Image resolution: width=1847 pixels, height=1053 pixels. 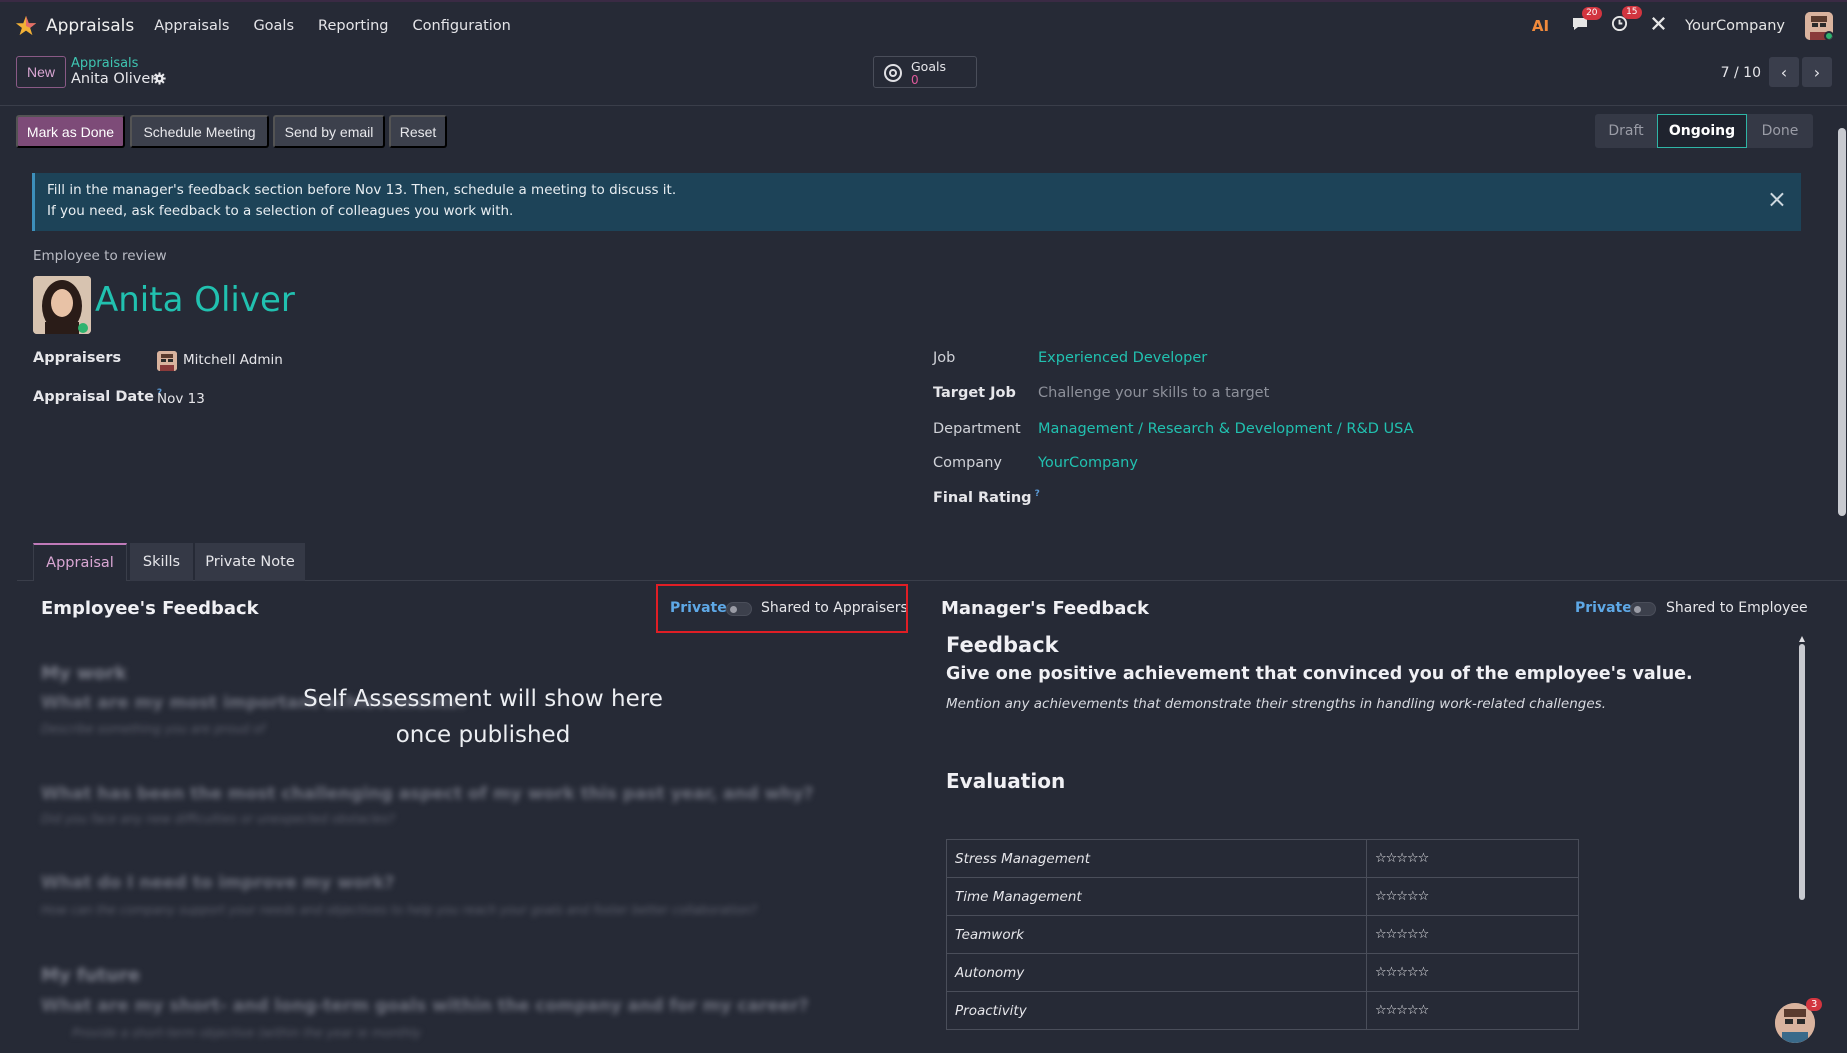 What do you see at coordinates (1156, 858) in the screenshot?
I see `criterion-label: Stress Management` at bounding box center [1156, 858].